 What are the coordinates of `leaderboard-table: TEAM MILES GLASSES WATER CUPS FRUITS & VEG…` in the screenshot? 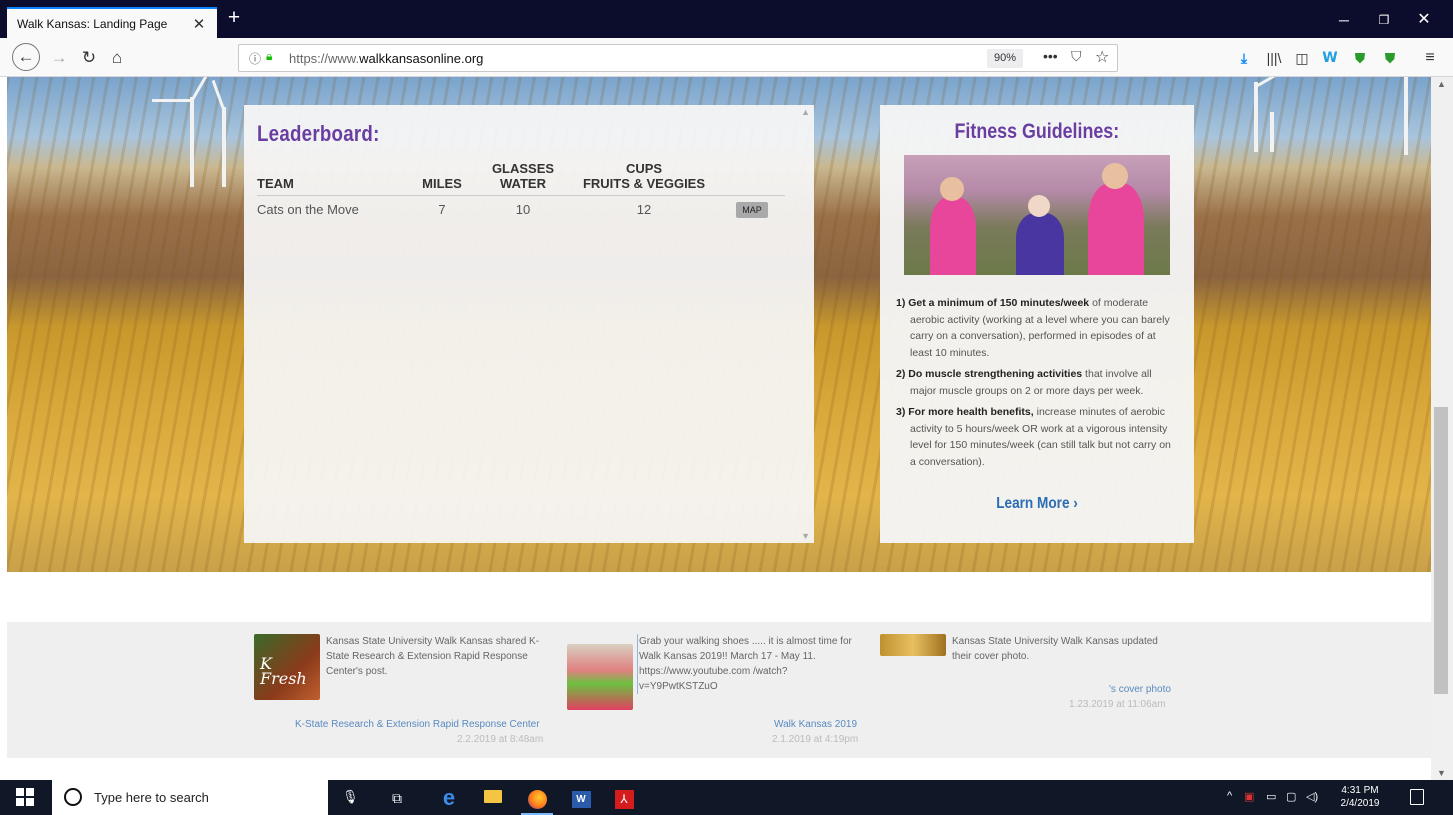 It's located at (521, 189).